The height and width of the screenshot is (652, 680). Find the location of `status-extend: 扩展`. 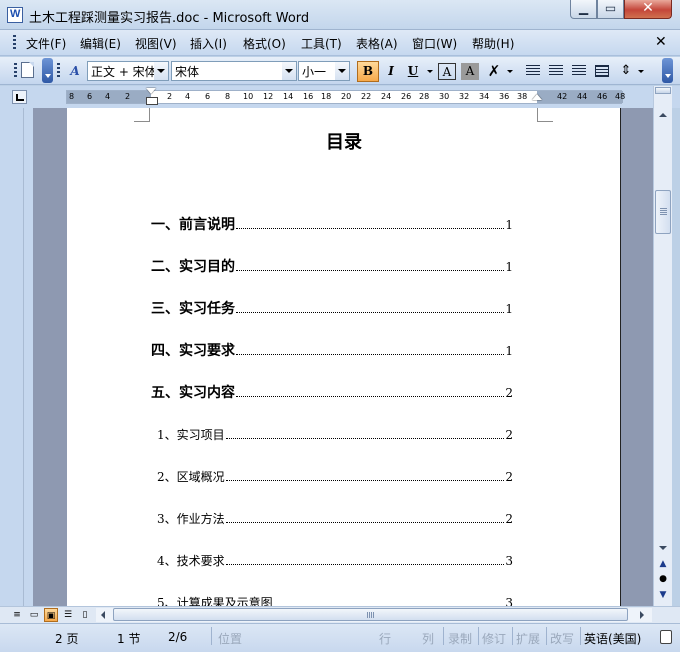

status-extend: 扩展 is located at coordinates (528, 638).